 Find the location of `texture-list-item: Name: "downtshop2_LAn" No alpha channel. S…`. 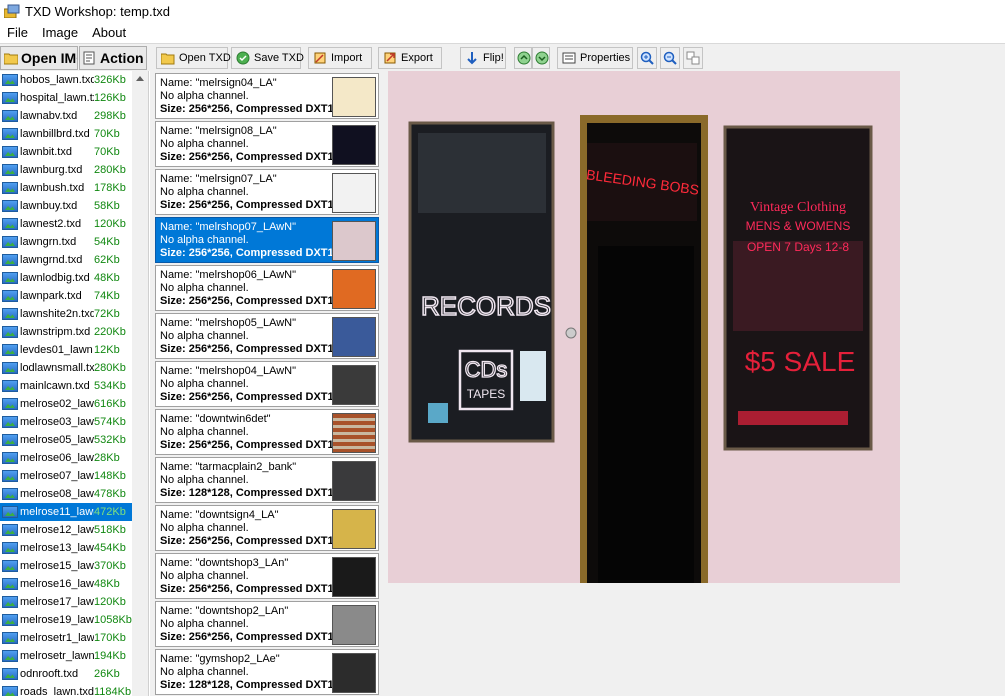

texture-list-item: Name: "downtshop2_LAn" No alpha channel. S… is located at coordinates (267, 624).